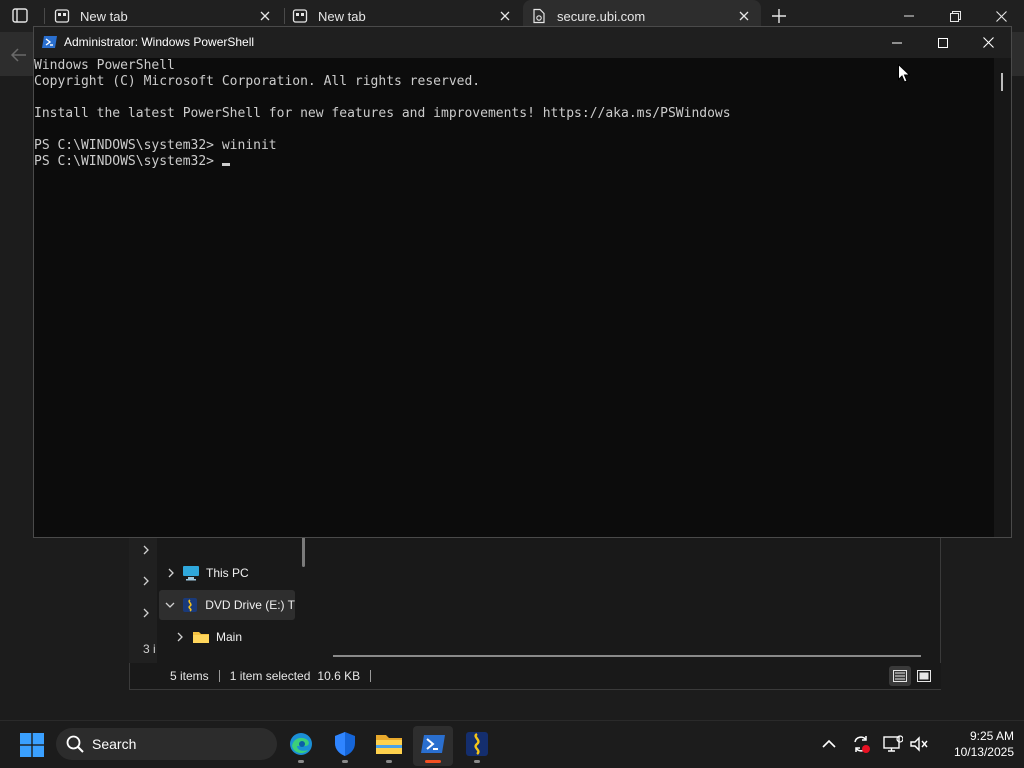  What do you see at coordinates (155, 145) in the screenshot?
I see `console-line: PS C:\WINDOWS\system32> wininit` at bounding box center [155, 145].